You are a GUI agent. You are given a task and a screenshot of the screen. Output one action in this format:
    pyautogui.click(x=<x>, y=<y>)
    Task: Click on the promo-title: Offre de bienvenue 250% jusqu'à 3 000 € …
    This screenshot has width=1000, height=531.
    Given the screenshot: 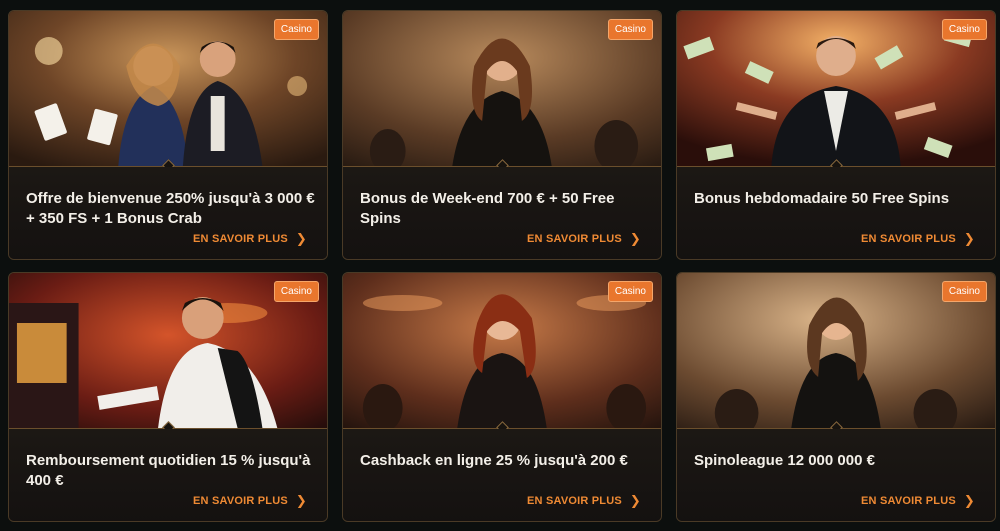 What is the action you would take?
    pyautogui.click(x=170, y=208)
    